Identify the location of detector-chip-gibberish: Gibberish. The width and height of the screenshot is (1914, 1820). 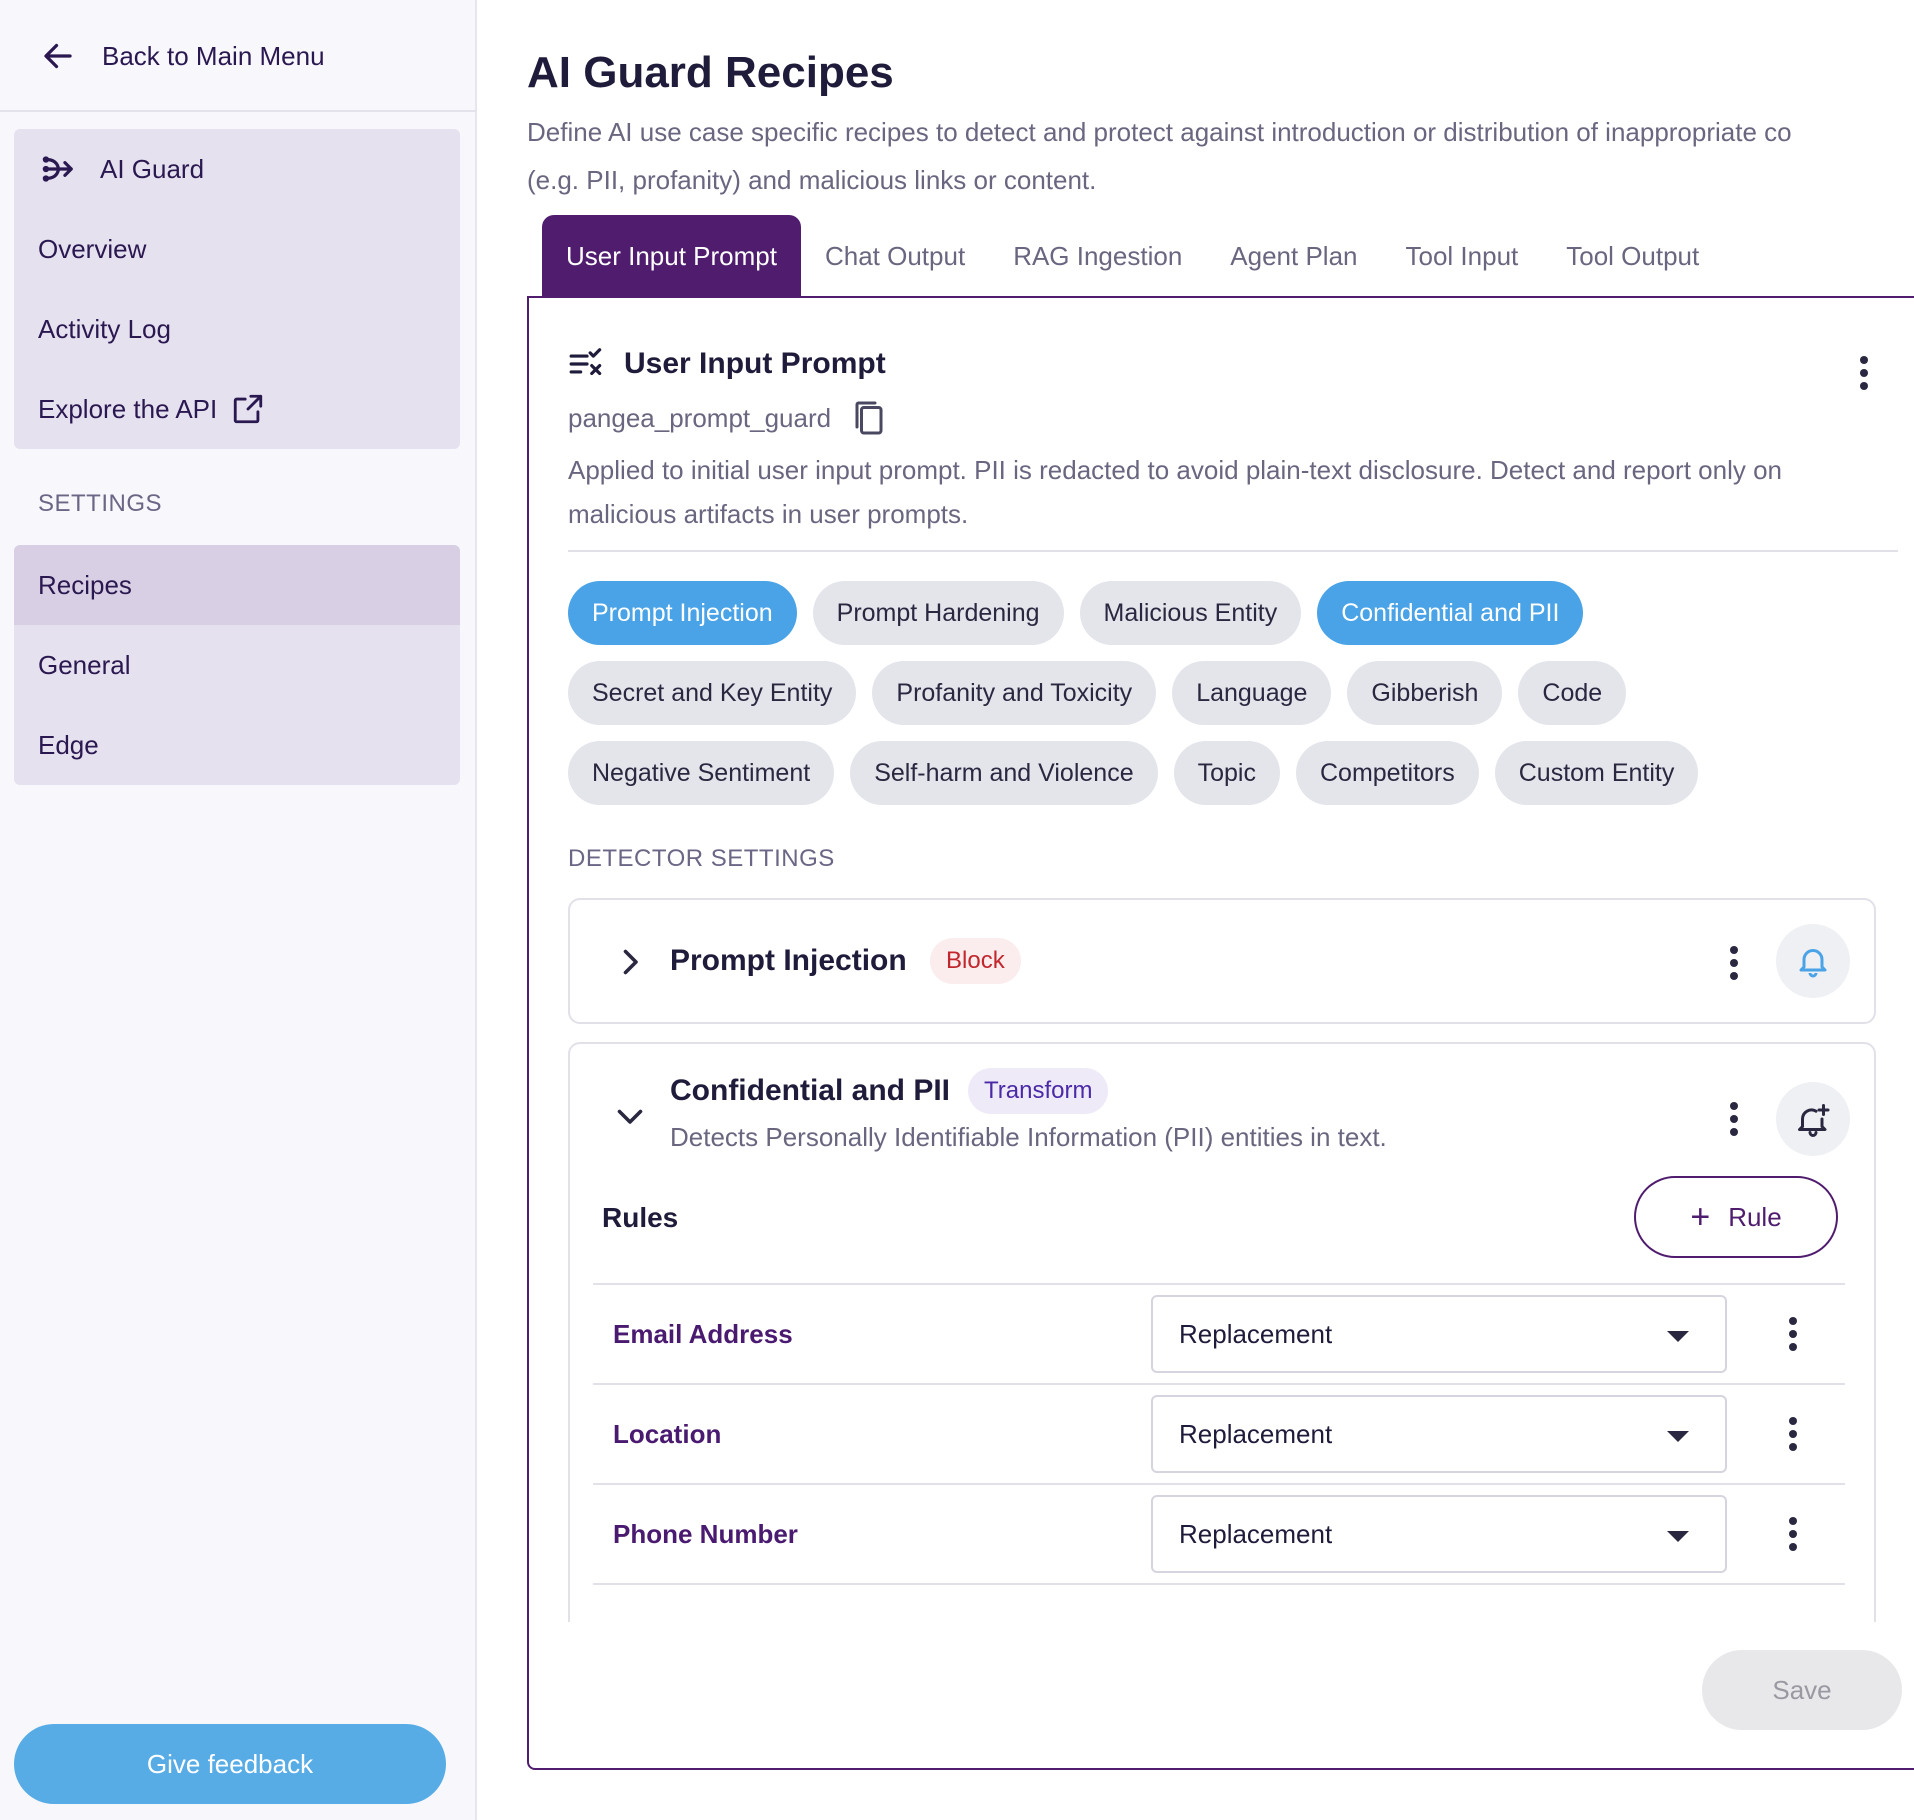
(1425, 693).